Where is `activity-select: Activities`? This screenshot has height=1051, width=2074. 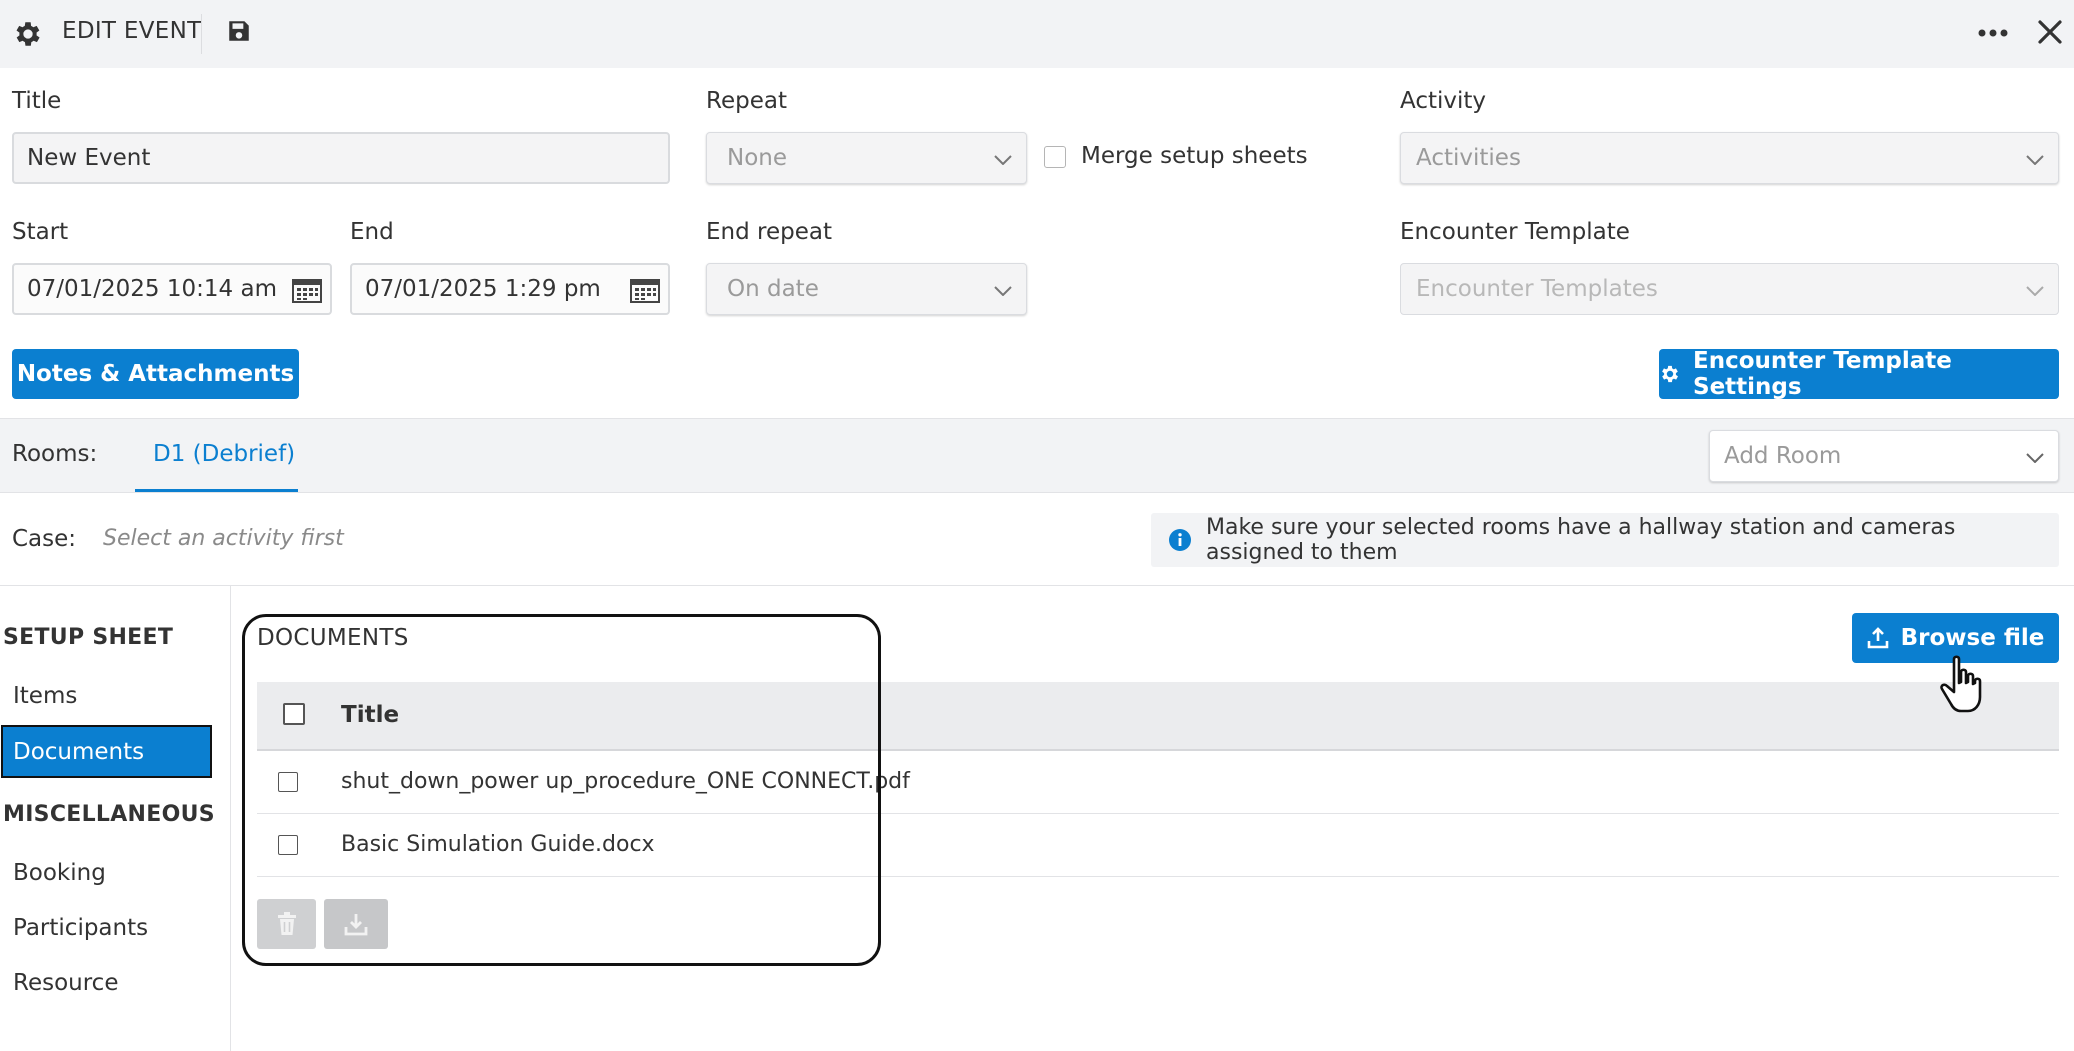
activity-select: Activities is located at coordinates (1729, 158).